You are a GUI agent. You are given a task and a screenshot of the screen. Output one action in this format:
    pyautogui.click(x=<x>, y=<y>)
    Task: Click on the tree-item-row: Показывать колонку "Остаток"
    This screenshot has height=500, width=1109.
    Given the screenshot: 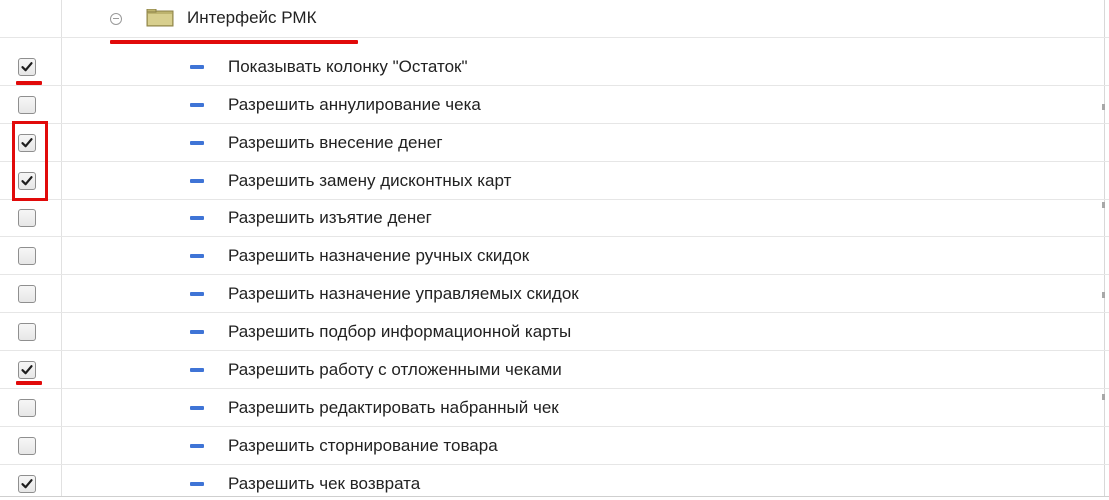 What is the action you would take?
    pyautogui.click(x=554, y=67)
    